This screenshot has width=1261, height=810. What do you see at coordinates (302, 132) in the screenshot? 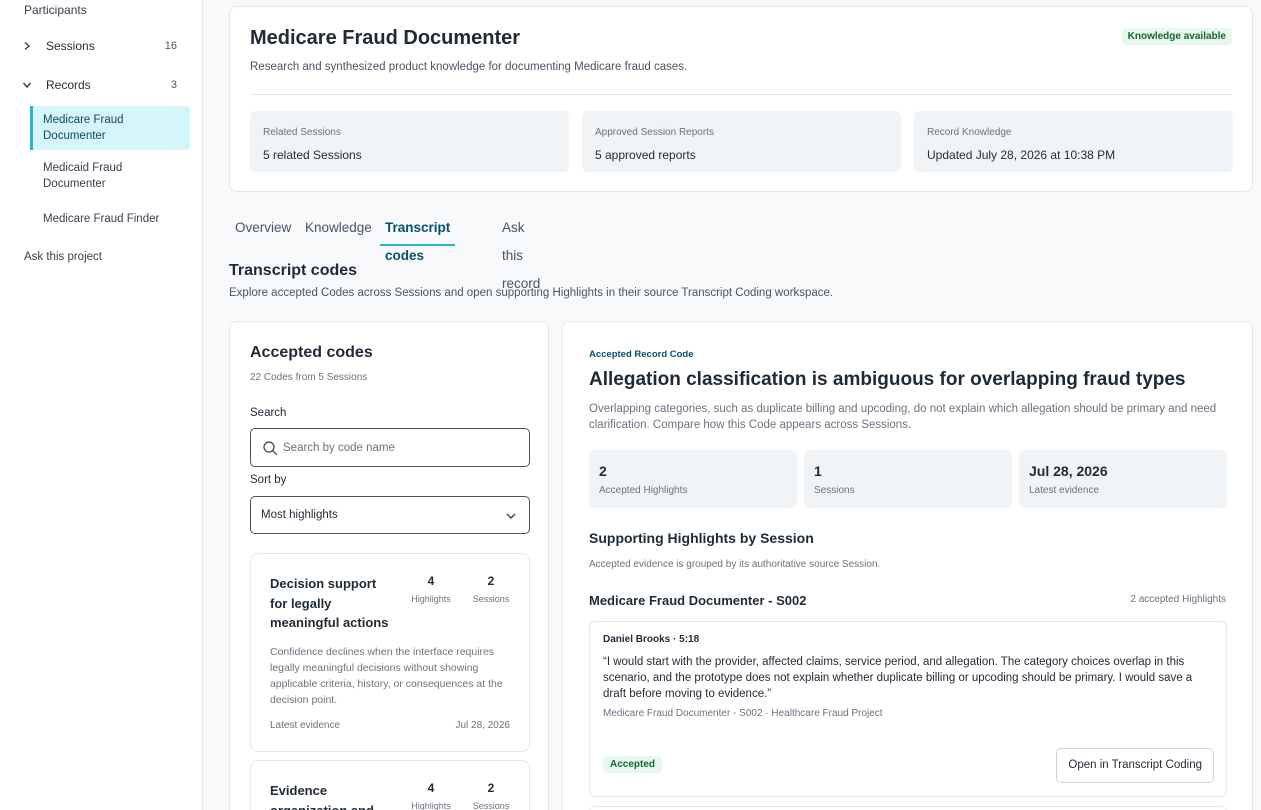
I see `stat-label: Related Sessions` at bounding box center [302, 132].